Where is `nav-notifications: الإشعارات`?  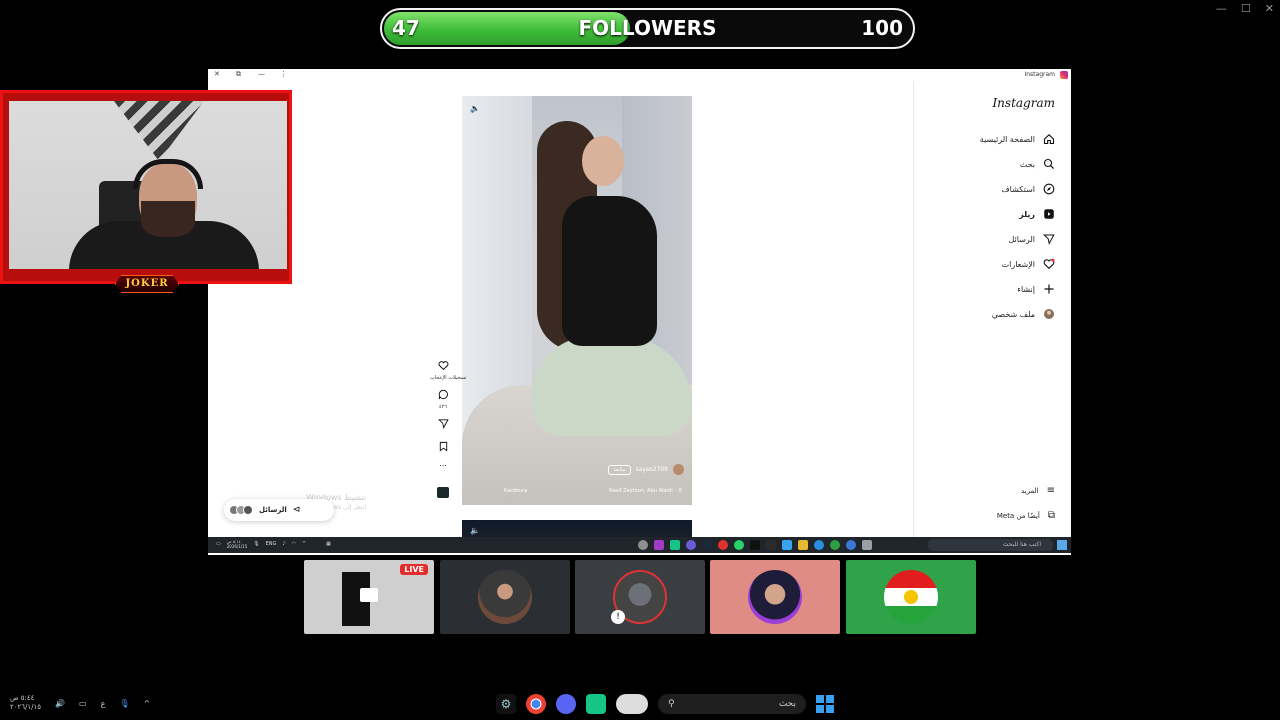
nav-notifications: الإشعارات is located at coordinates (1028, 264).